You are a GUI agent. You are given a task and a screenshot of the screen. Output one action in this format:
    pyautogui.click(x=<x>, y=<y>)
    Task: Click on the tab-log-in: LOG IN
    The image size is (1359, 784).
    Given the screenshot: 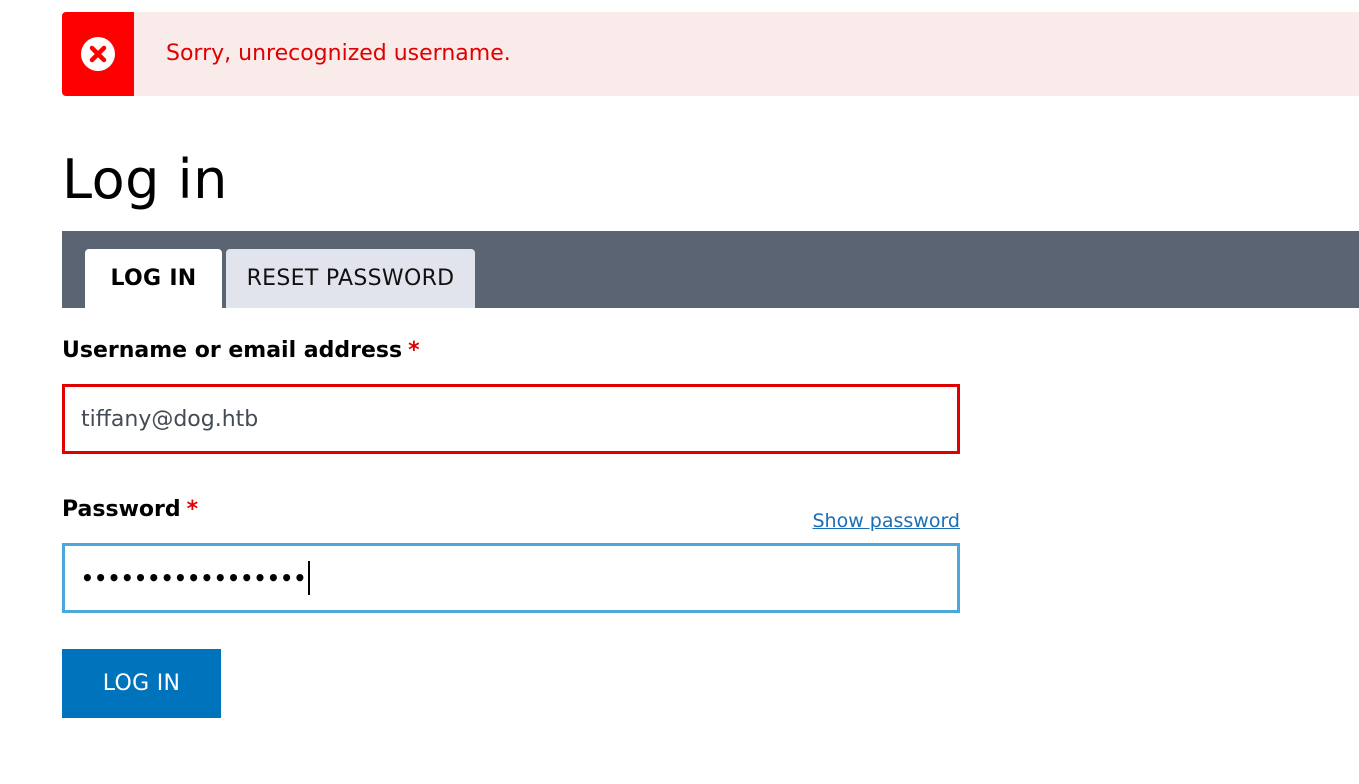 What is the action you would take?
    pyautogui.click(x=153, y=278)
    